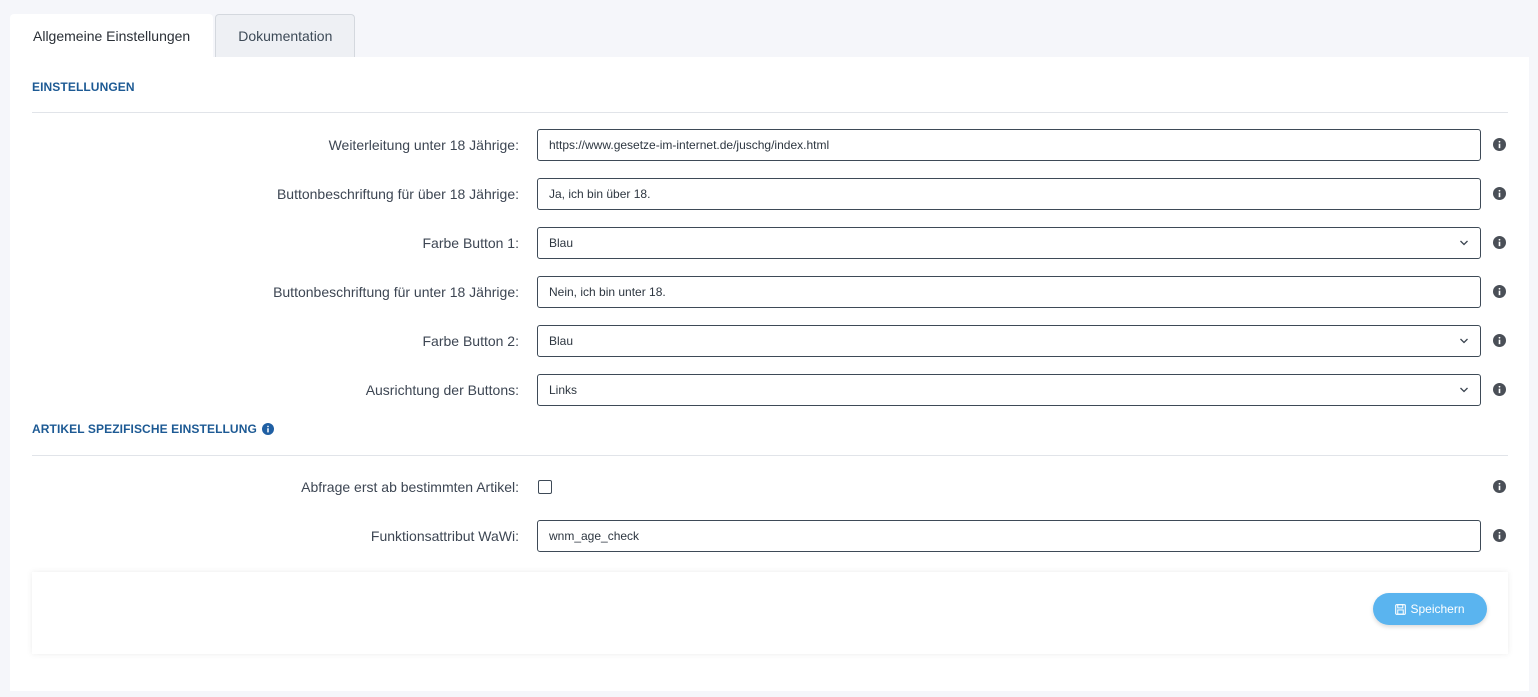  What do you see at coordinates (396, 292) in the screenshot?
I see `button-under-18-label: Buttonbeschriftung für unter 18 Jährige:` at bounding box center [396, 292].